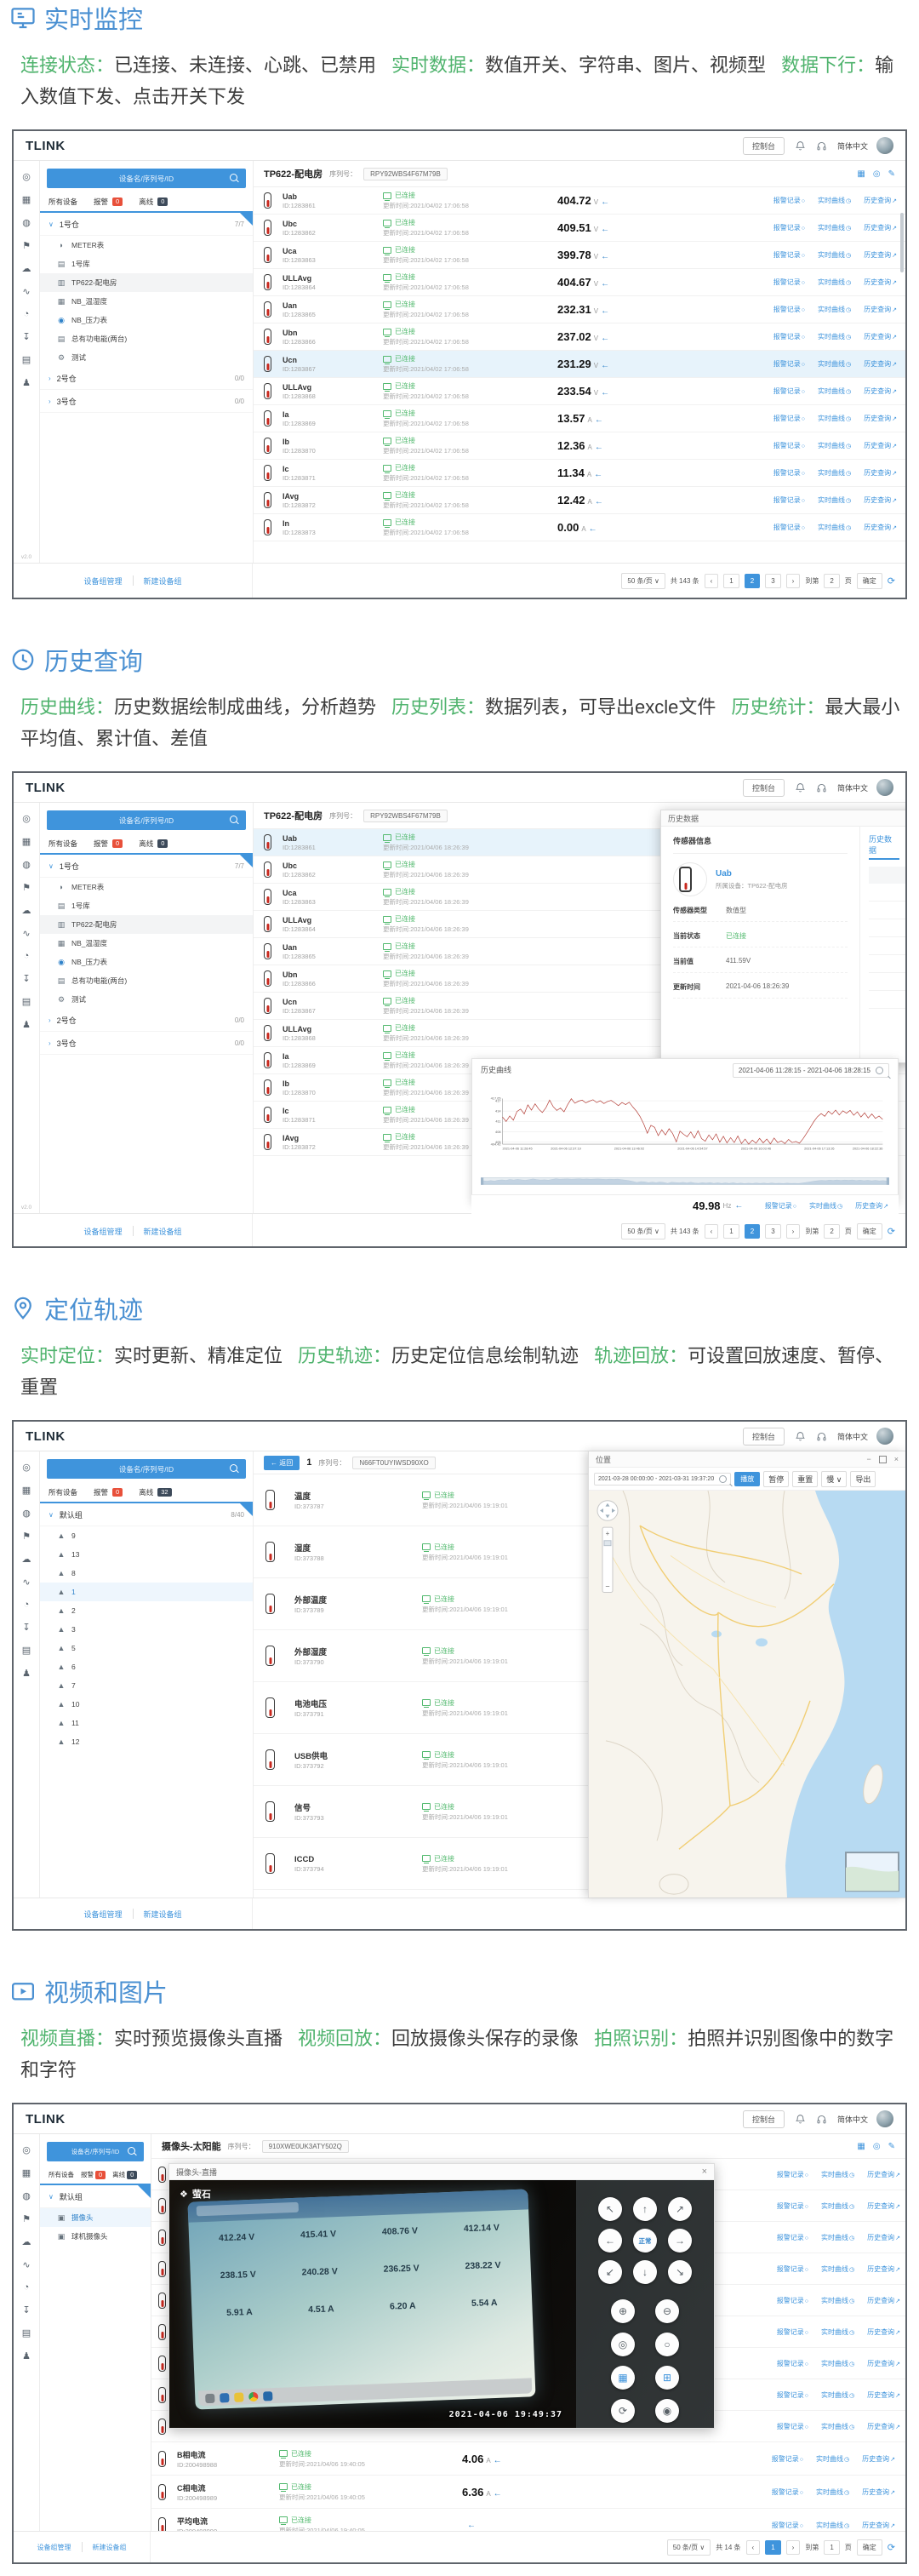  Describe the element at coordinates (685, 1181) in the screenshot. I see `chart-brush-bar` at that location.